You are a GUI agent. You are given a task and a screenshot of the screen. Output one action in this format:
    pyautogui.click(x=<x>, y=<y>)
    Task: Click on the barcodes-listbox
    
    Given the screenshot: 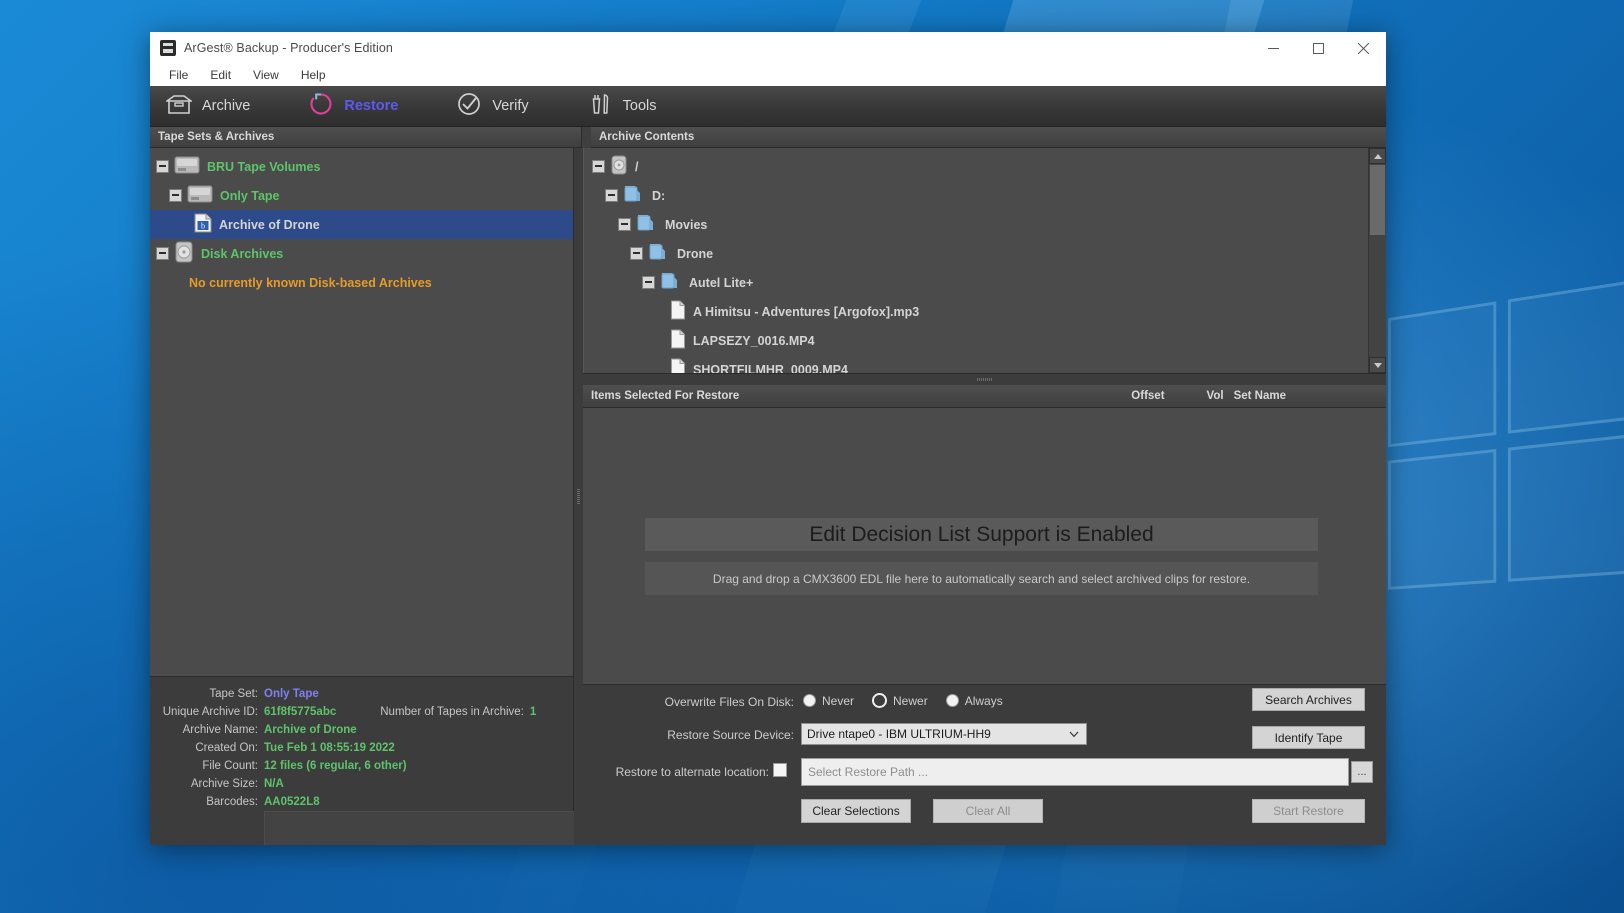 What is the action you would take?
    pyautogui.click(x=424, y=828)
    